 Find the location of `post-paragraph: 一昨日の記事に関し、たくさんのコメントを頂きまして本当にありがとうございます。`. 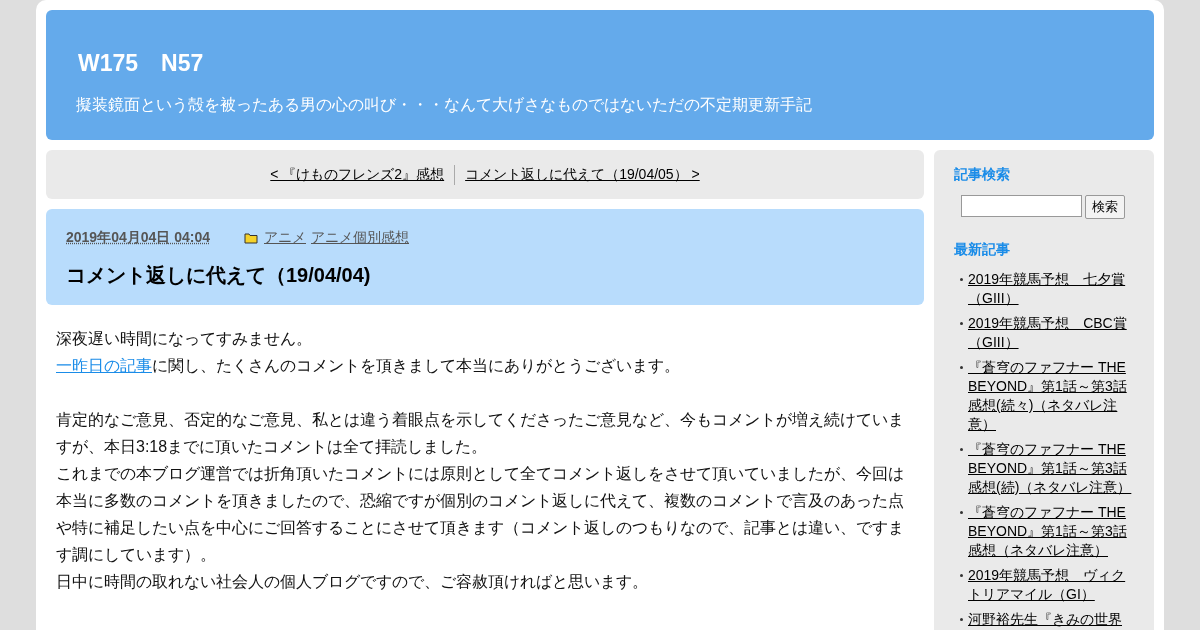

post-paragraph: 一昨日の記事に関し、たくさんのコメントを頂きまして本当にありがとうございます。 is located at coordinates (368, 366).